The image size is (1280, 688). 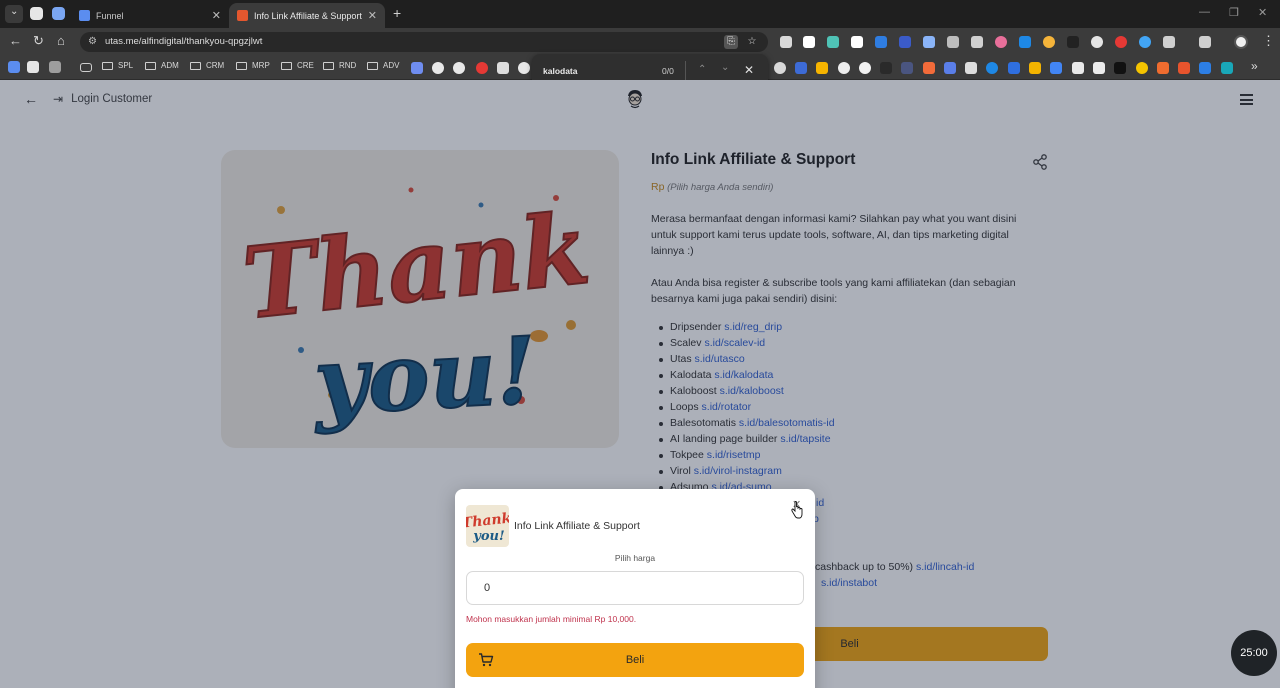 I want to click on bookmark-folder-adm: ADM, so click(x=162, y=65).